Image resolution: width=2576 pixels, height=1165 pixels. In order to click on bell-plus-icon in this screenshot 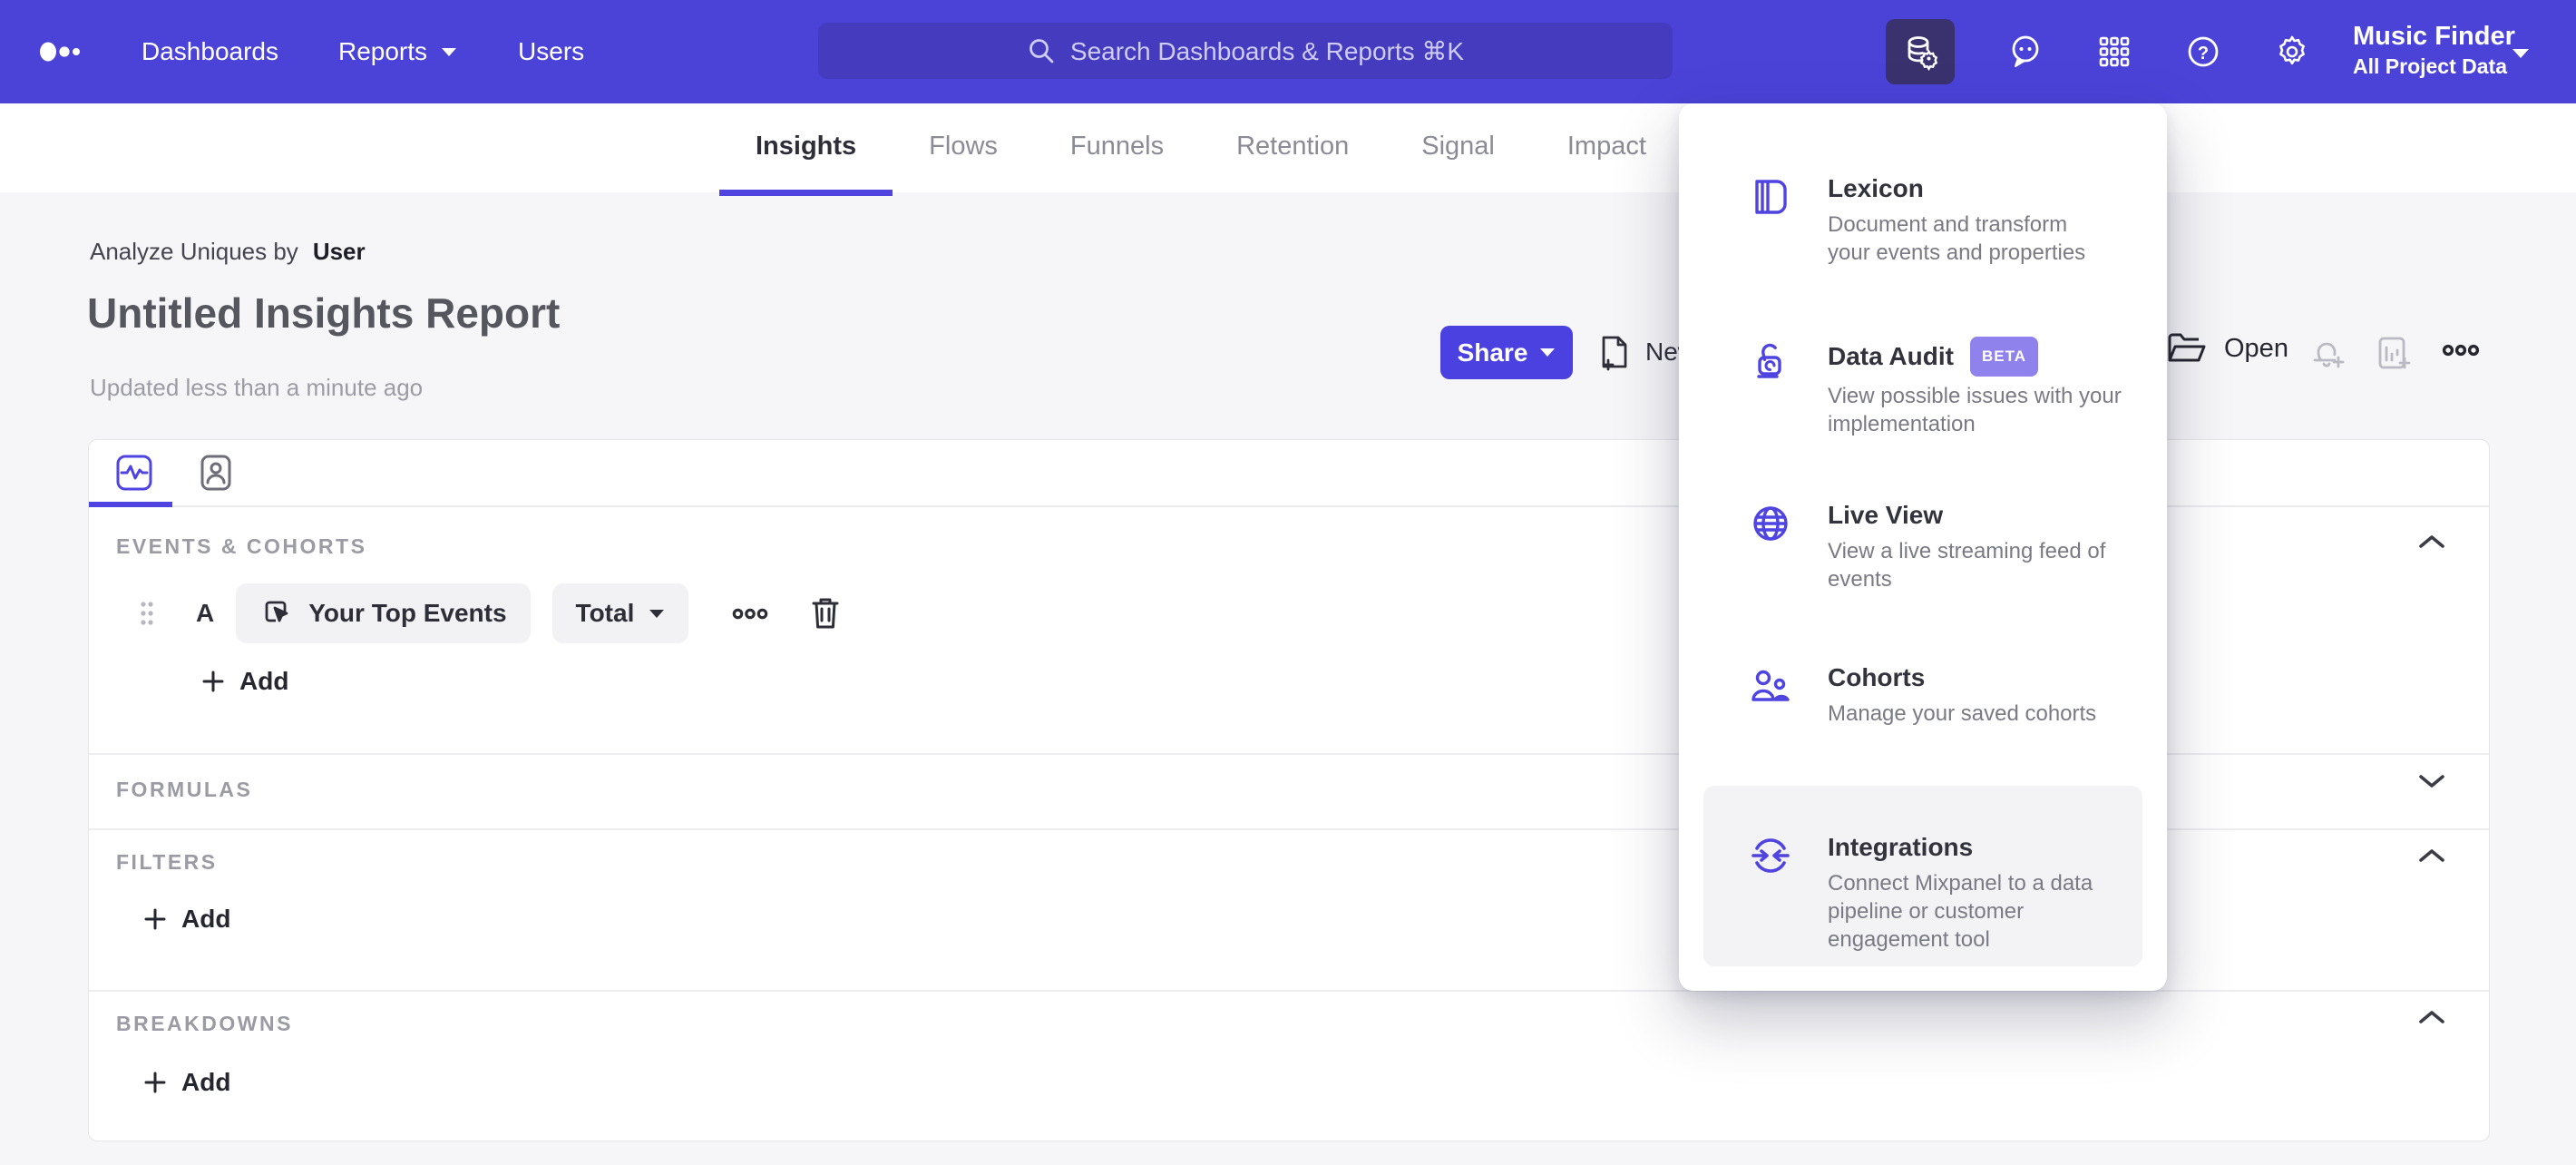, I will do `click(2328, 354)`.